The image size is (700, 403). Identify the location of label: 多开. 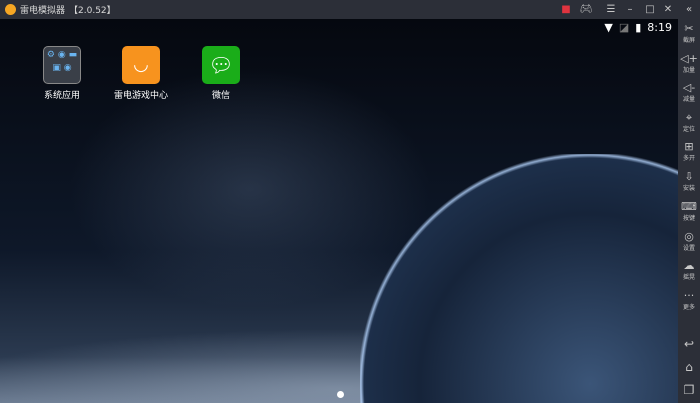
(688, 158).